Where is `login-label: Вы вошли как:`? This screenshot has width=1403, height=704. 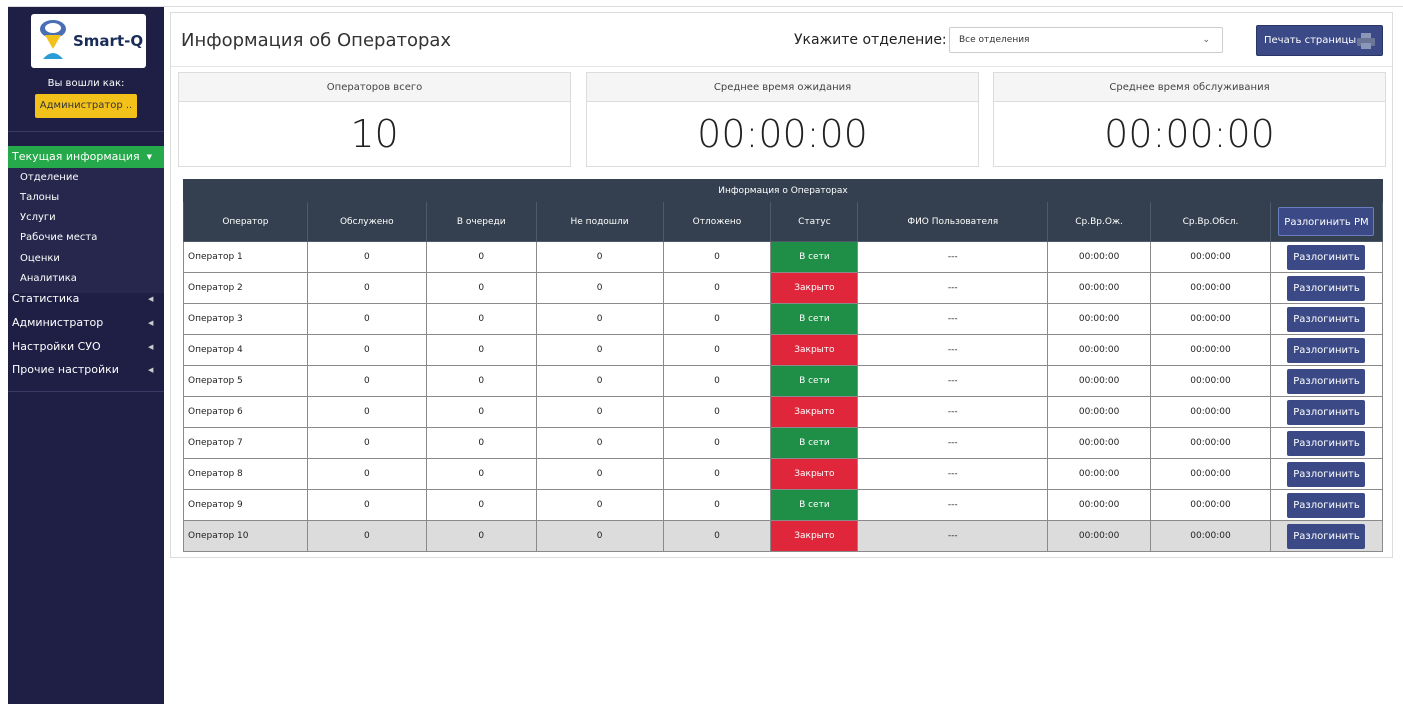 login-label: Вы вошли как: is located at coordinates (86, 83).